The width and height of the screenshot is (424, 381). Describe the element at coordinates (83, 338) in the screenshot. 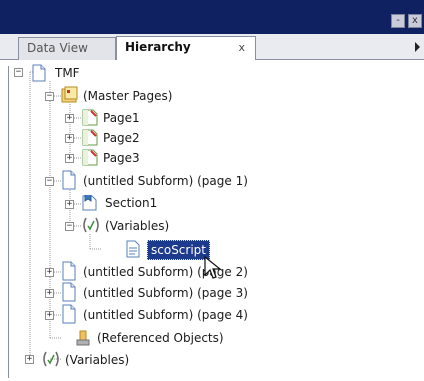

I see `referenced-objects-icon` at that location.